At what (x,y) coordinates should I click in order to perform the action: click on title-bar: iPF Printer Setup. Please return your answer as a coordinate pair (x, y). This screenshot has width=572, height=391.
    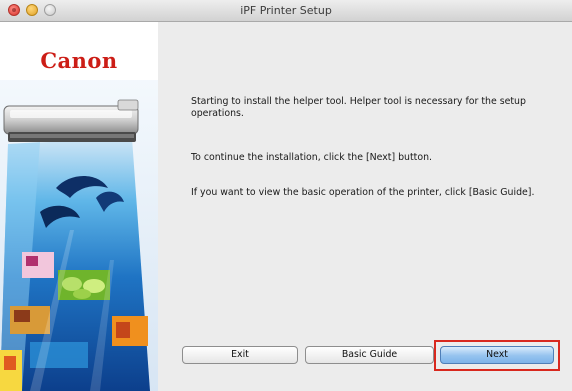
    Looking at the image, I should click on (286, 11).